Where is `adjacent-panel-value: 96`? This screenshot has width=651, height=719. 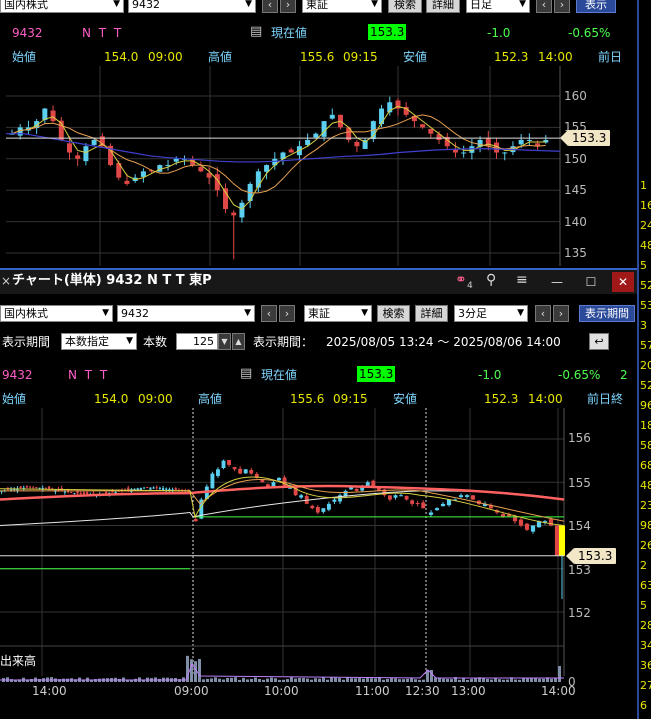 adjacent-panel-value: 96 is located at coordinates (645, 405).